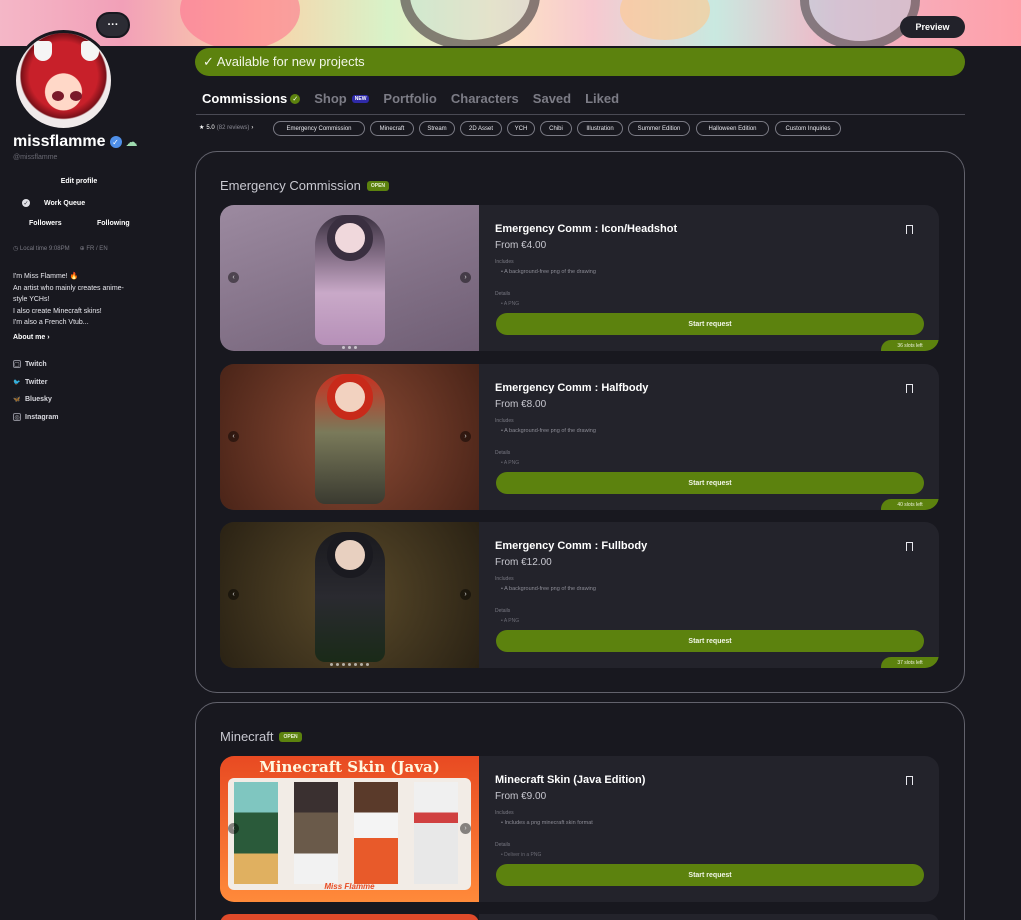  Describe the element at coordinates (30, 382) in the screenshot. I see `social-link-twitter: 🐦 Twitter` at that location.